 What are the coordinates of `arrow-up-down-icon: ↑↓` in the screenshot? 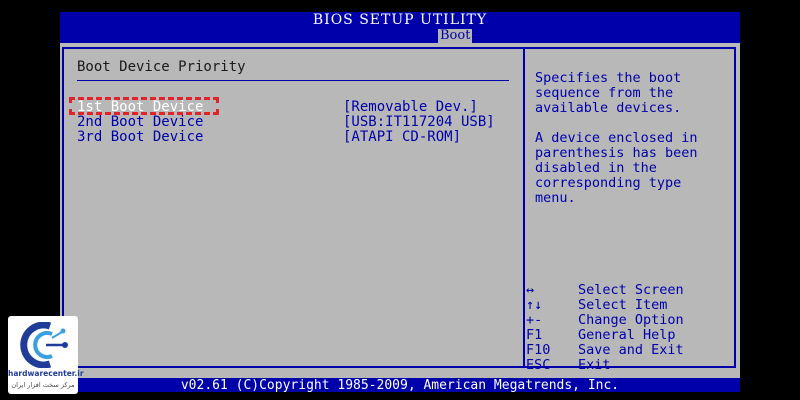 It's located at (534, 305).